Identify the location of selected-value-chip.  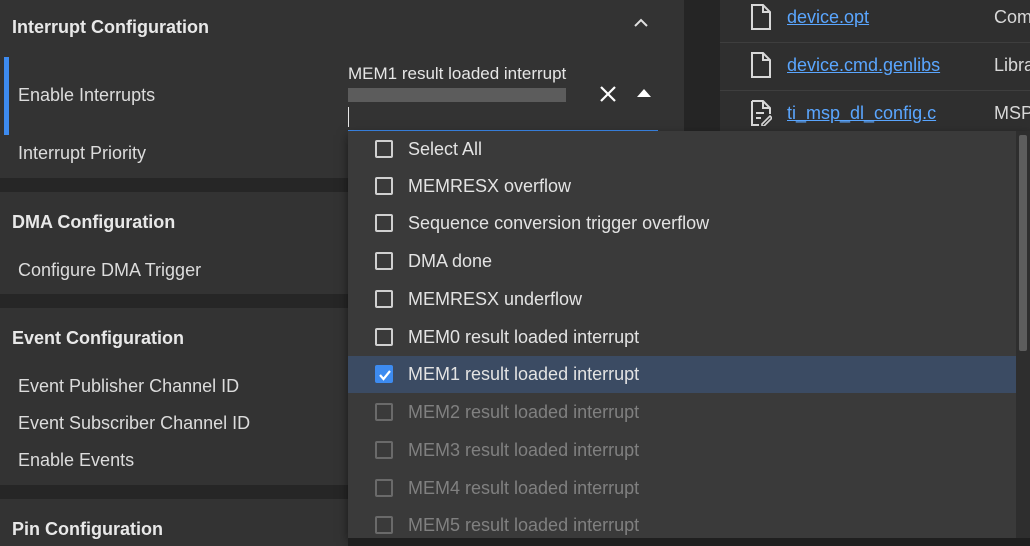
(457, 95).